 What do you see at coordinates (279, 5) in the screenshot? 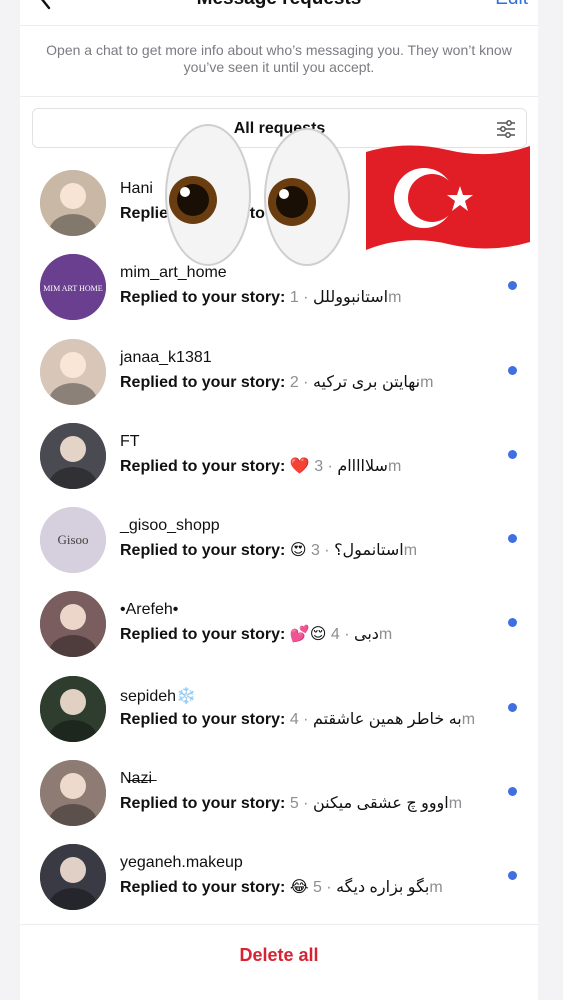
I see `page-title: Message requests` at bounding box center [279, 5].